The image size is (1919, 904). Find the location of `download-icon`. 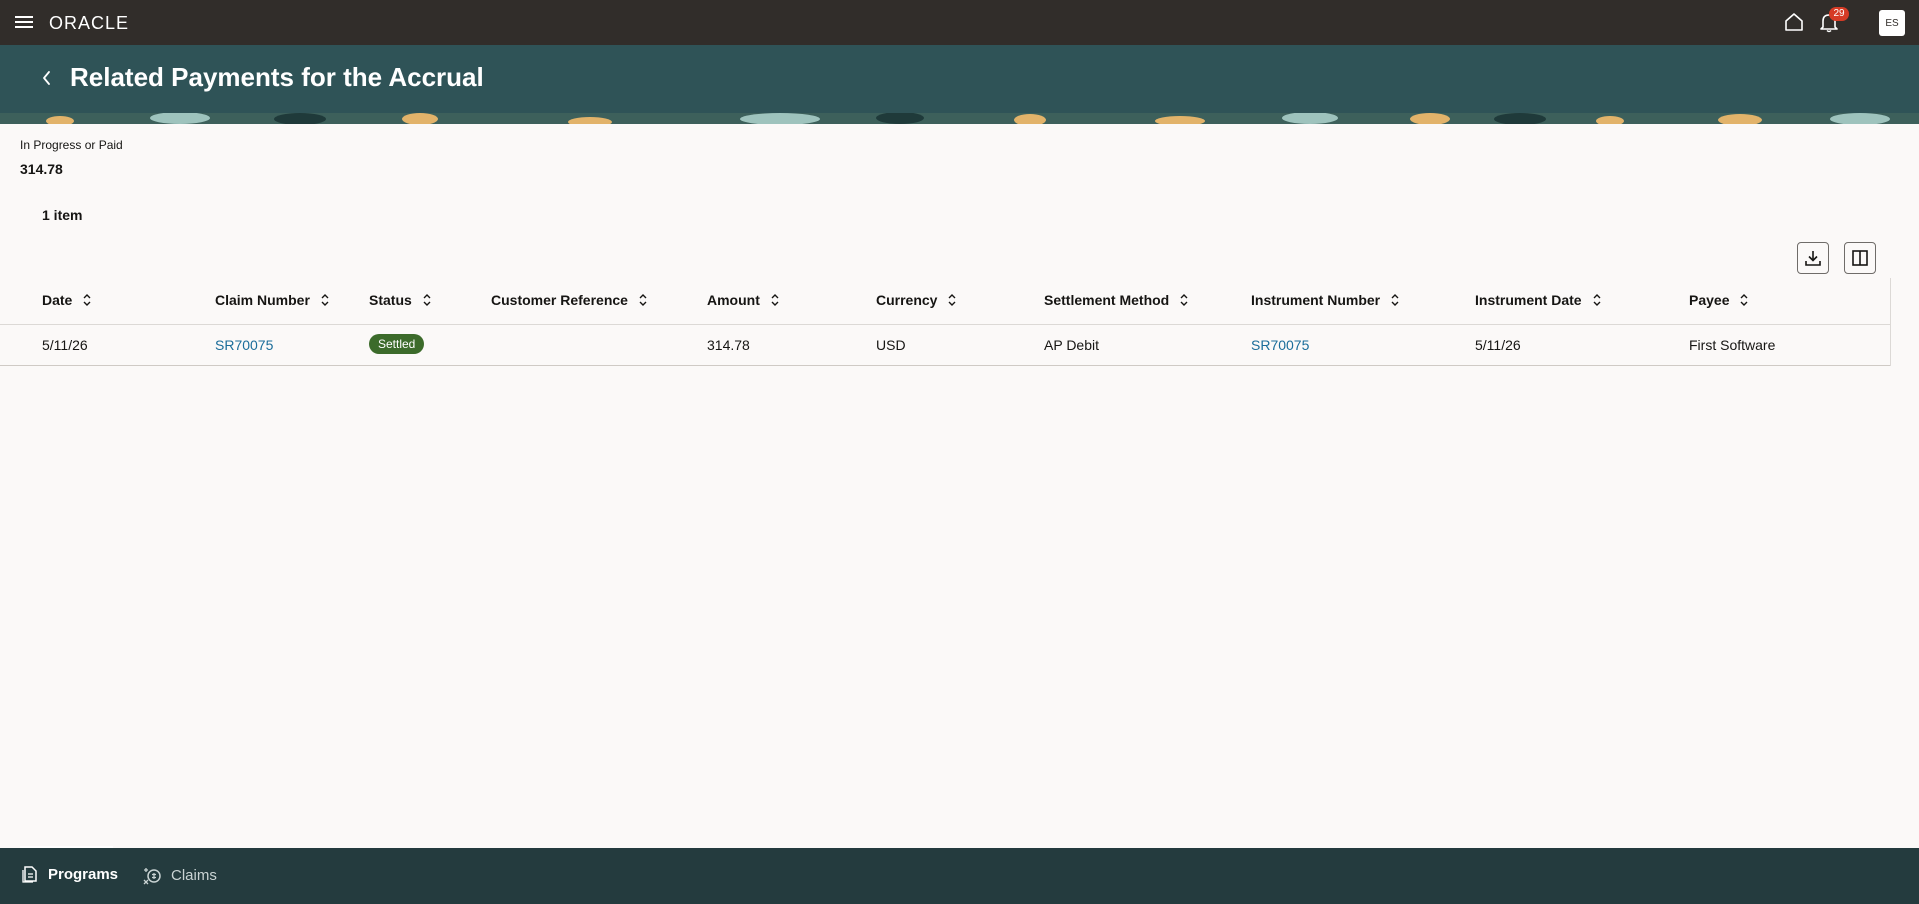

download-icon is located at coordinates (1813, 258).